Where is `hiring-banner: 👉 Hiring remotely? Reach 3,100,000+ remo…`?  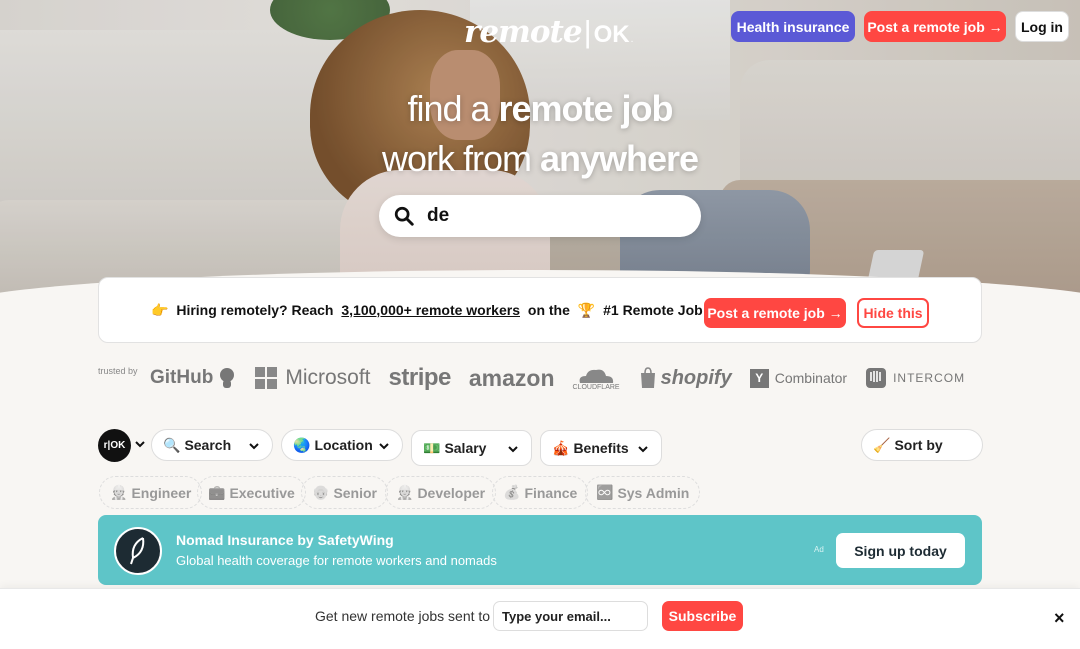 hiring-banner: 👉 Hiring remotely? Reach 3,100,000+ remo… is located at coordinates (540, 310).